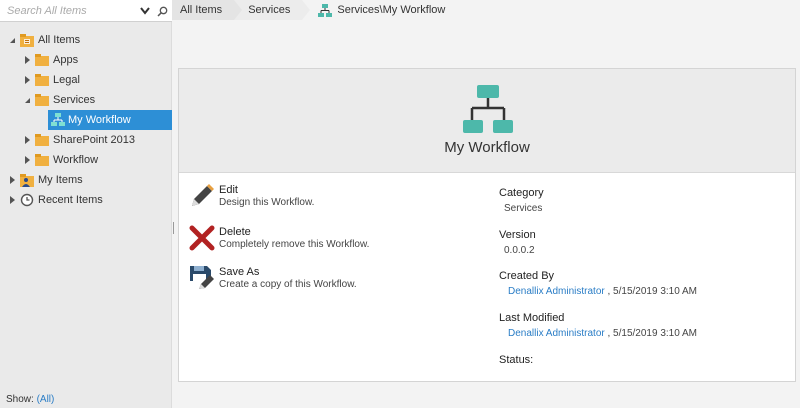 The image size is (800, 408). Describe the element at coordinates (202, 277) in the screenshot. I see `save-as-icon` at that location.